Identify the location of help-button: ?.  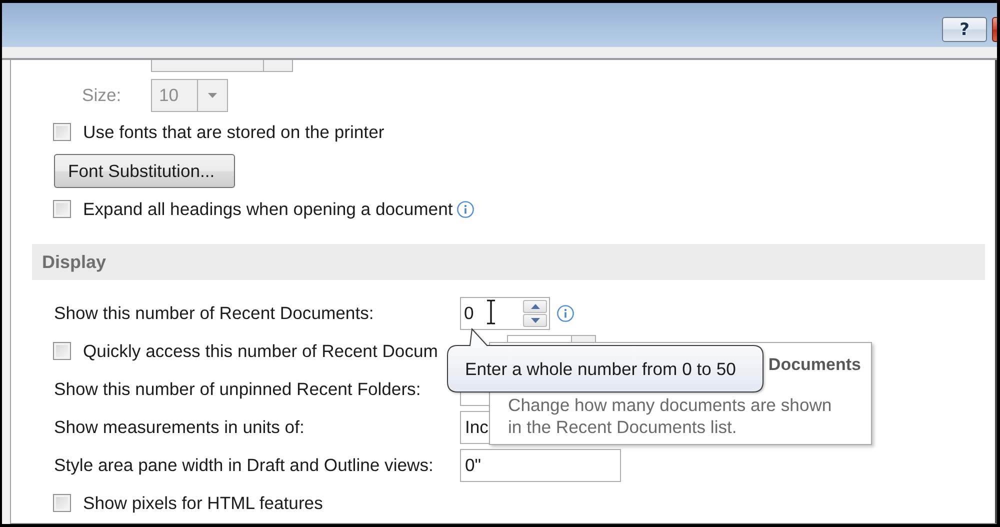
(964, 29).